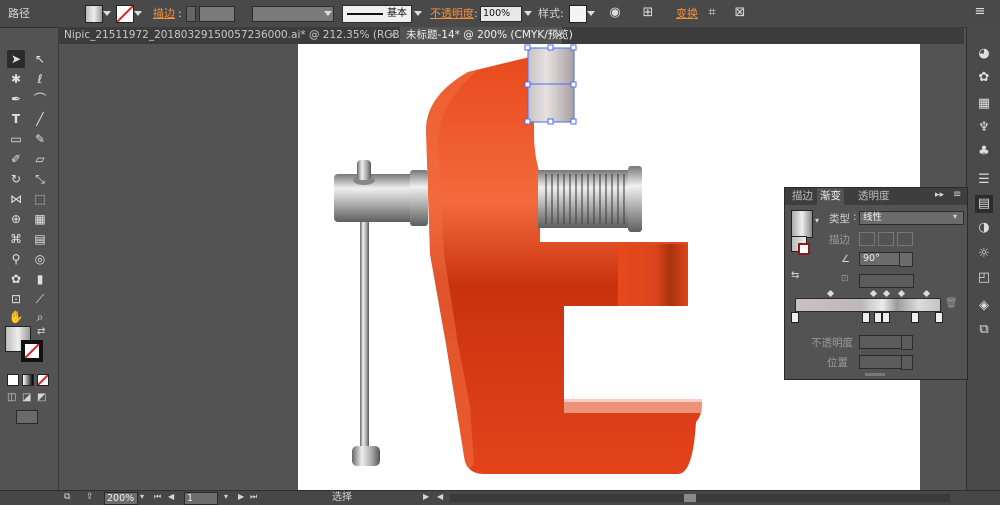 Image resolution: width=1000 pixels, height=505 pixels. I want to click on blend-icon: ◎, so click(40, 259).